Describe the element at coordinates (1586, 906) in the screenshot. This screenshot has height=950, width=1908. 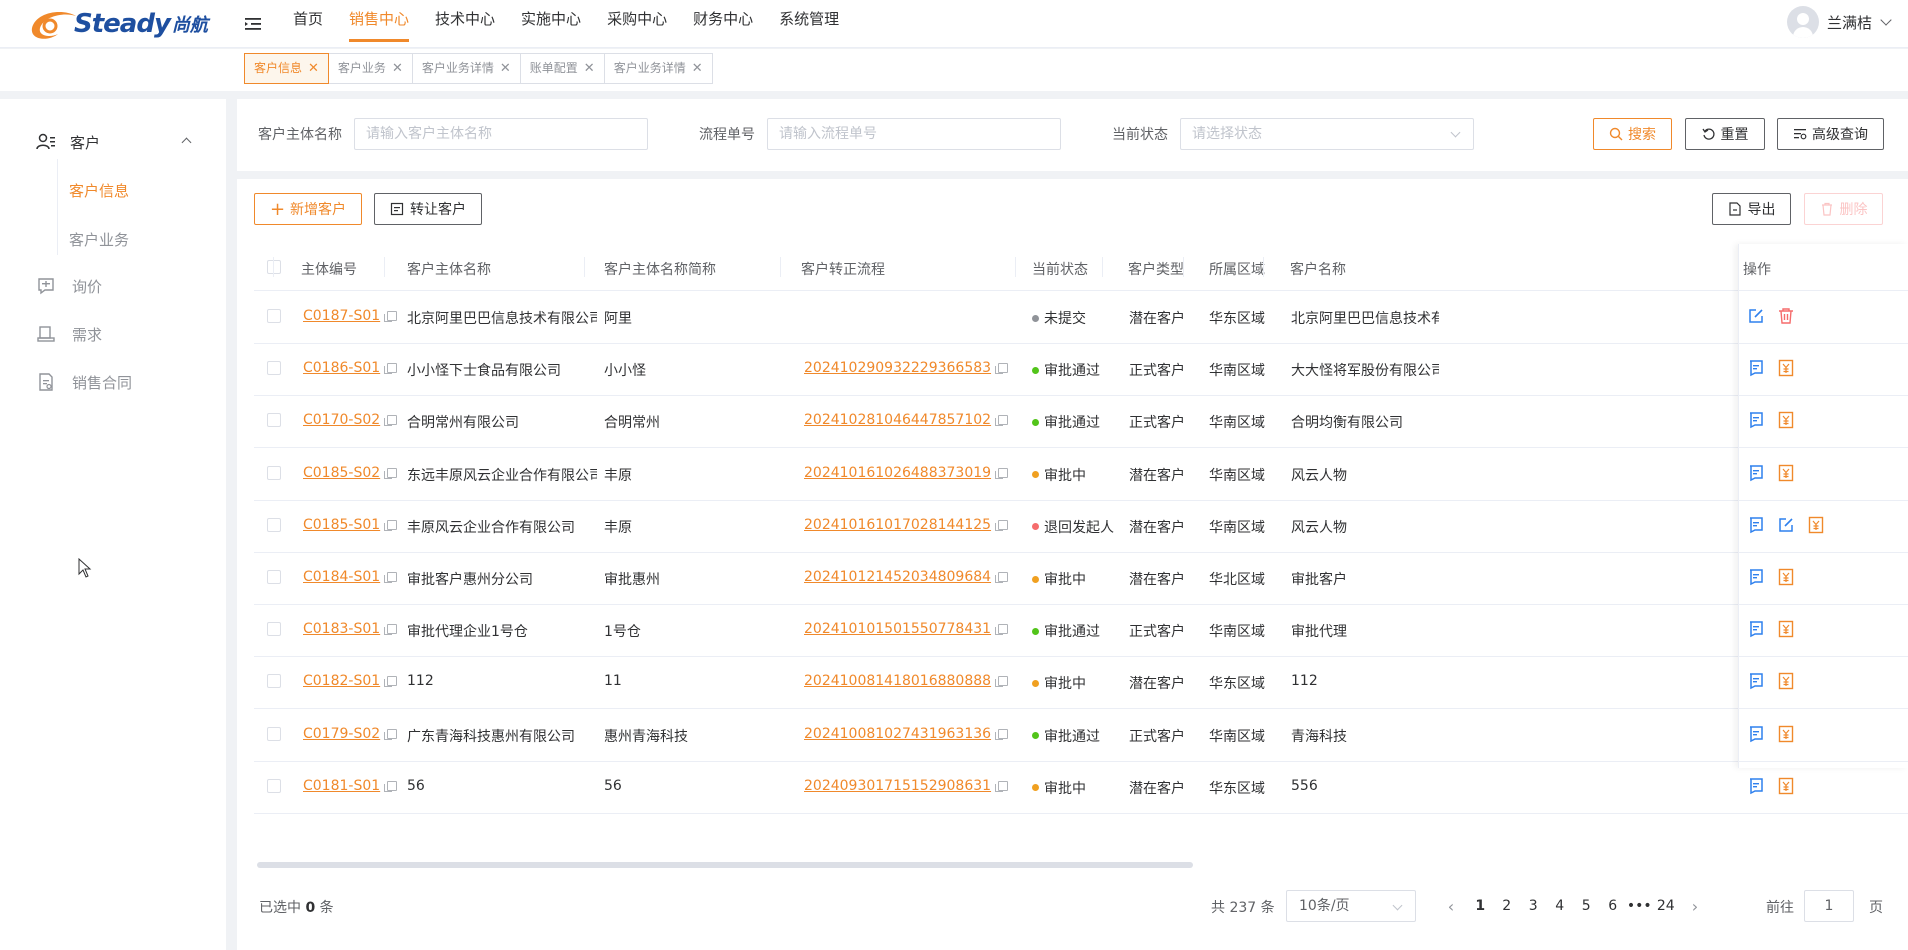
I see `page-number: 5` at that location.